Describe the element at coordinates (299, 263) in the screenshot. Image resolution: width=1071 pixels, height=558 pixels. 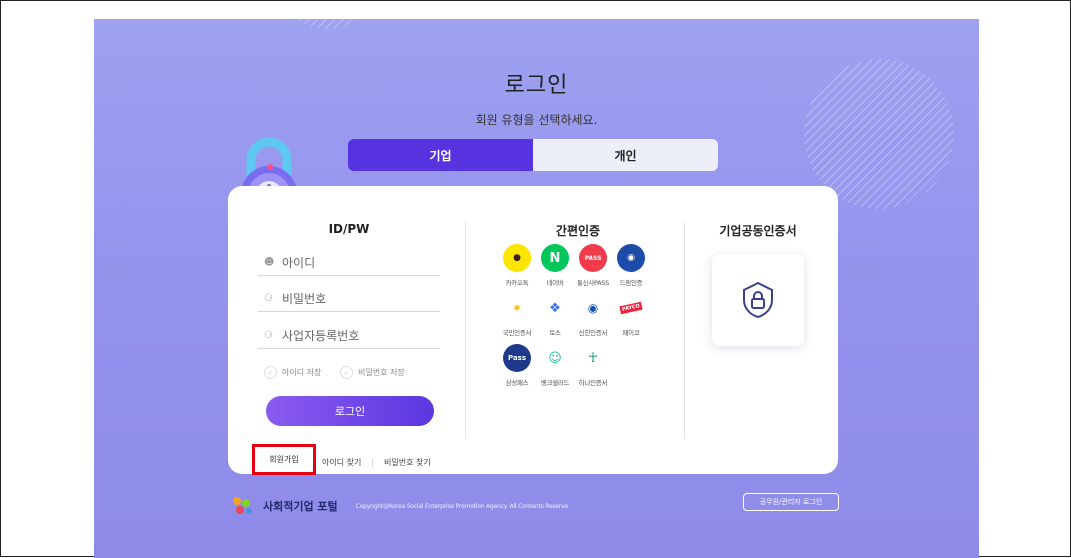
I see `id-placeholder: 아이디` at that location.